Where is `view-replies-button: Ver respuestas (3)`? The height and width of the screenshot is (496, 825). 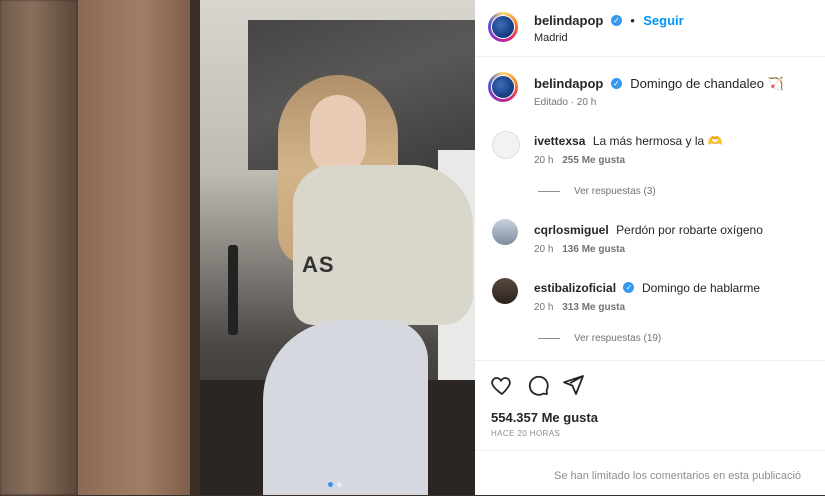
view-replies-button: Ver respuestas (3) is located at coordinates (597, 191).